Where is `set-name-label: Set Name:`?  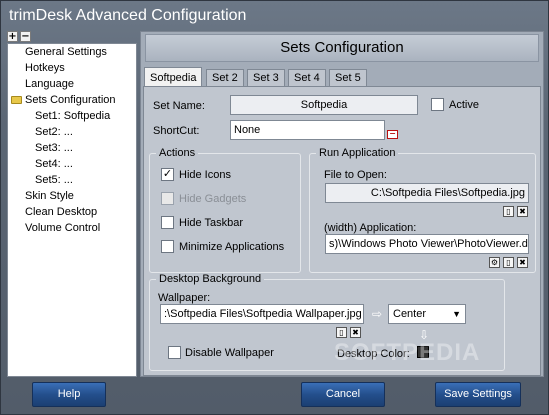 set-name-label: Set Name: is located at coordinates (179, 106).